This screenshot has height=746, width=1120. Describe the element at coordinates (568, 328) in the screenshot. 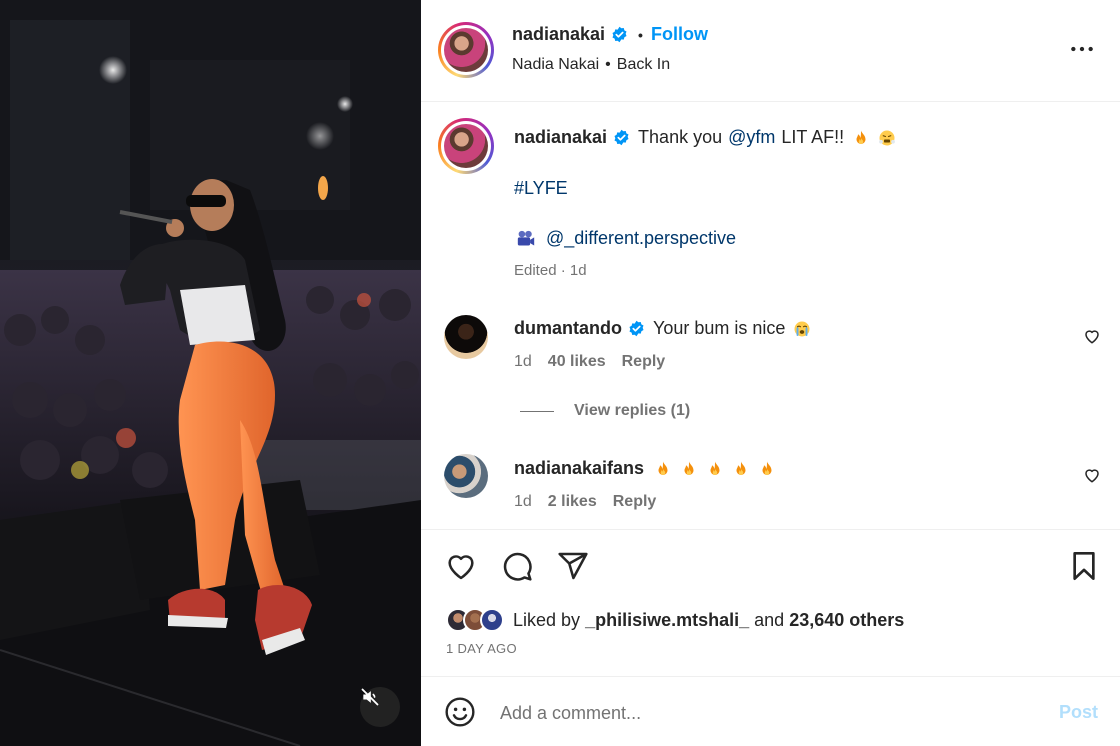

I see `comment-username: dumantando` at that location.